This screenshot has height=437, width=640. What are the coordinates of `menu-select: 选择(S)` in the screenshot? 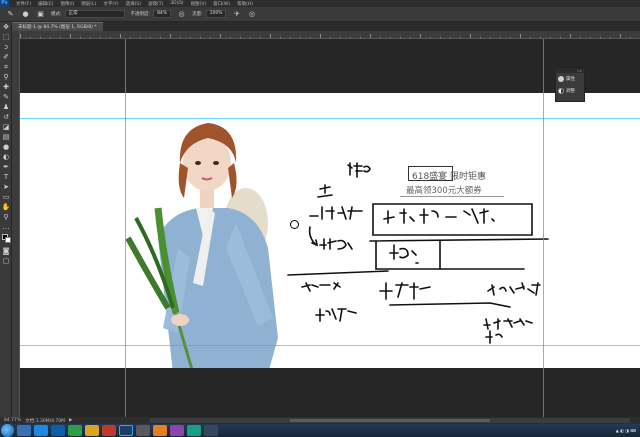 It's located at (133, 4).